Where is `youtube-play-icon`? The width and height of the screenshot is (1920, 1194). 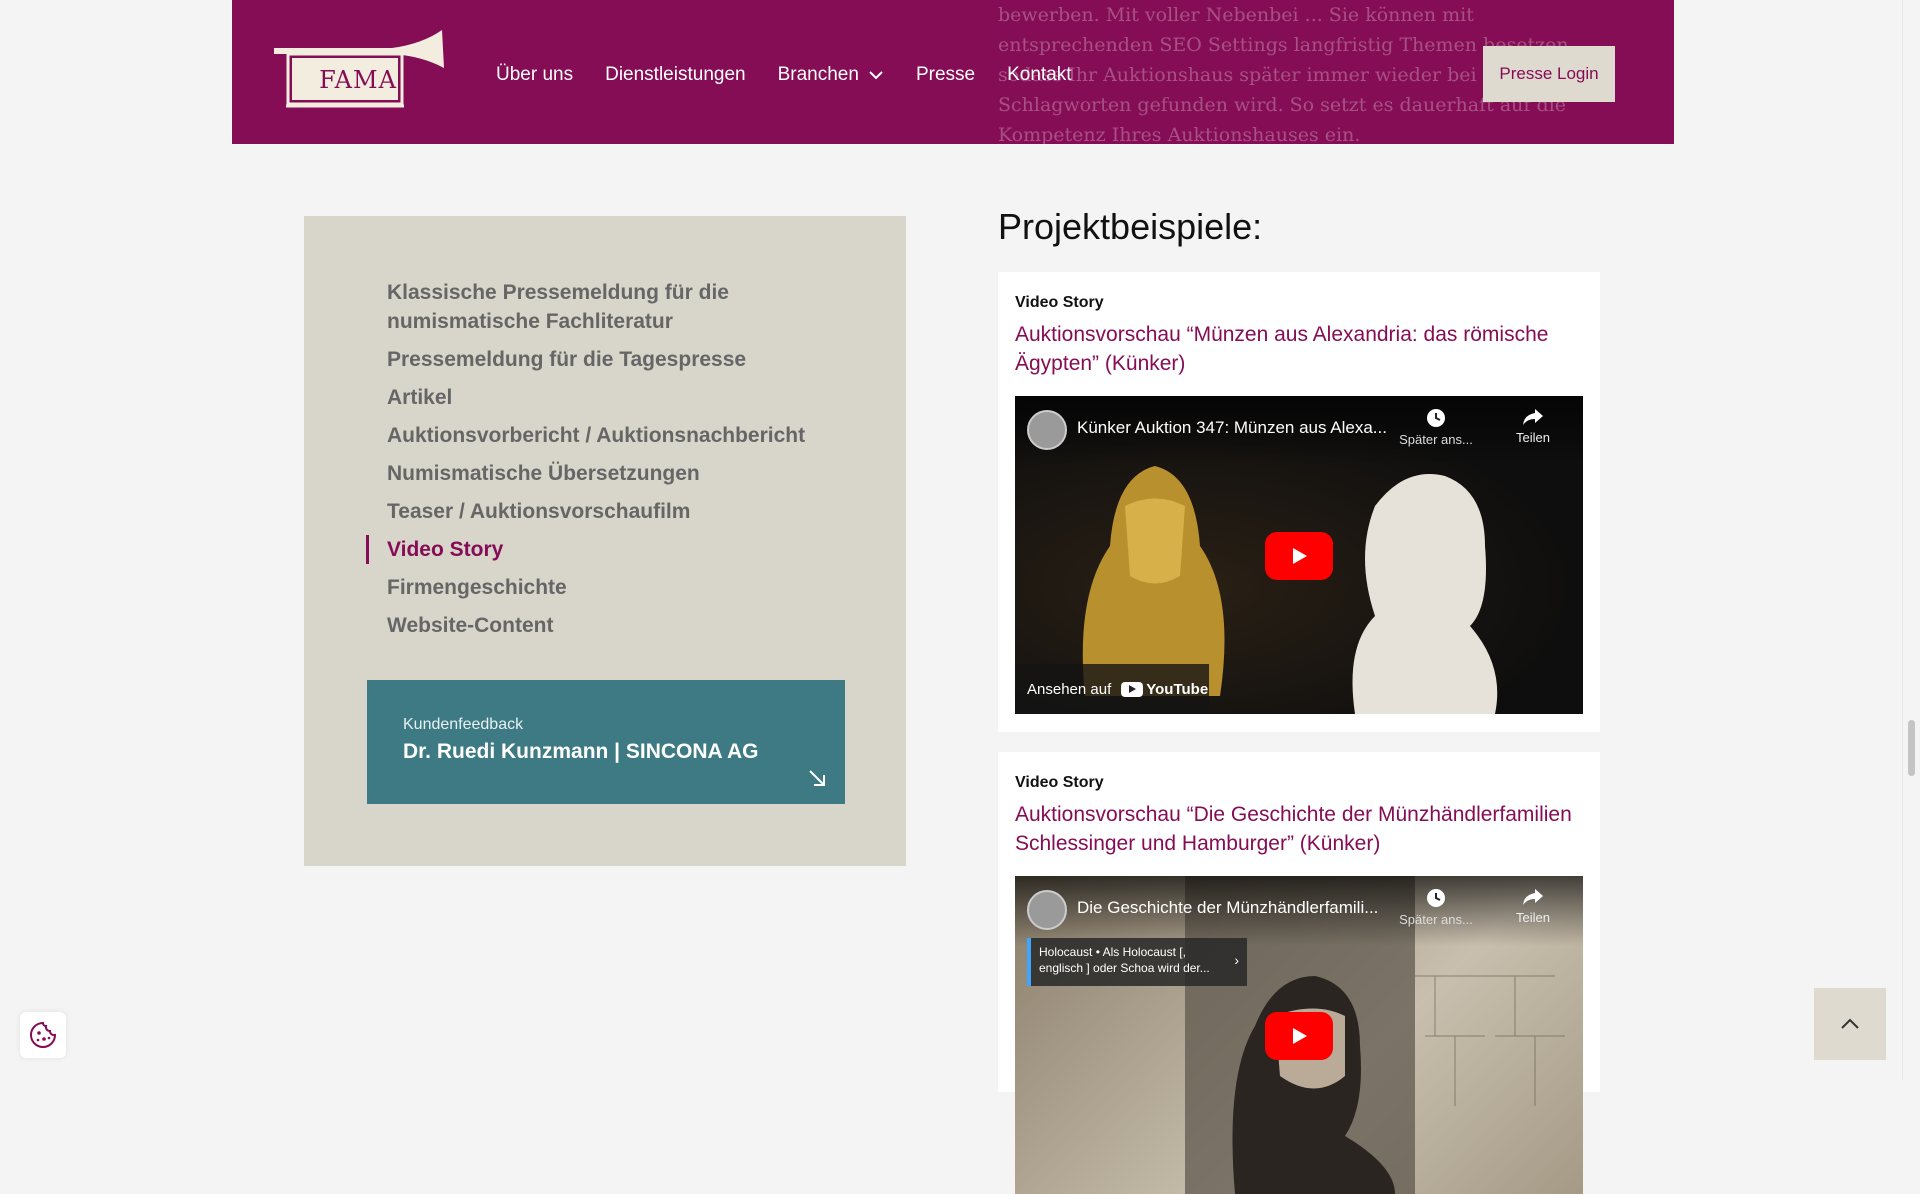 youtube-play-icon is located at coordinates (1132, 689).